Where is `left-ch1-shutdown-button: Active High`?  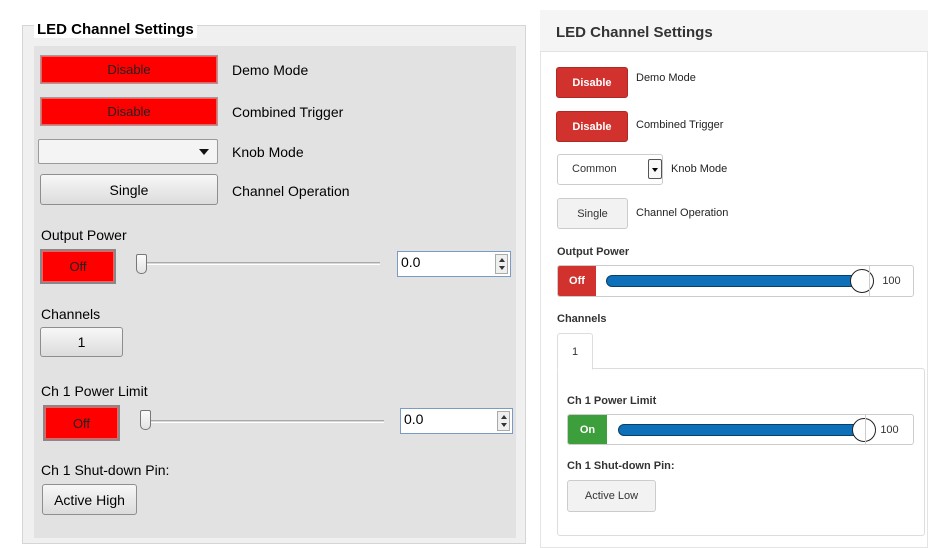 left-ch1-shutdown-button: Active High is located at coordinates (89, 499).